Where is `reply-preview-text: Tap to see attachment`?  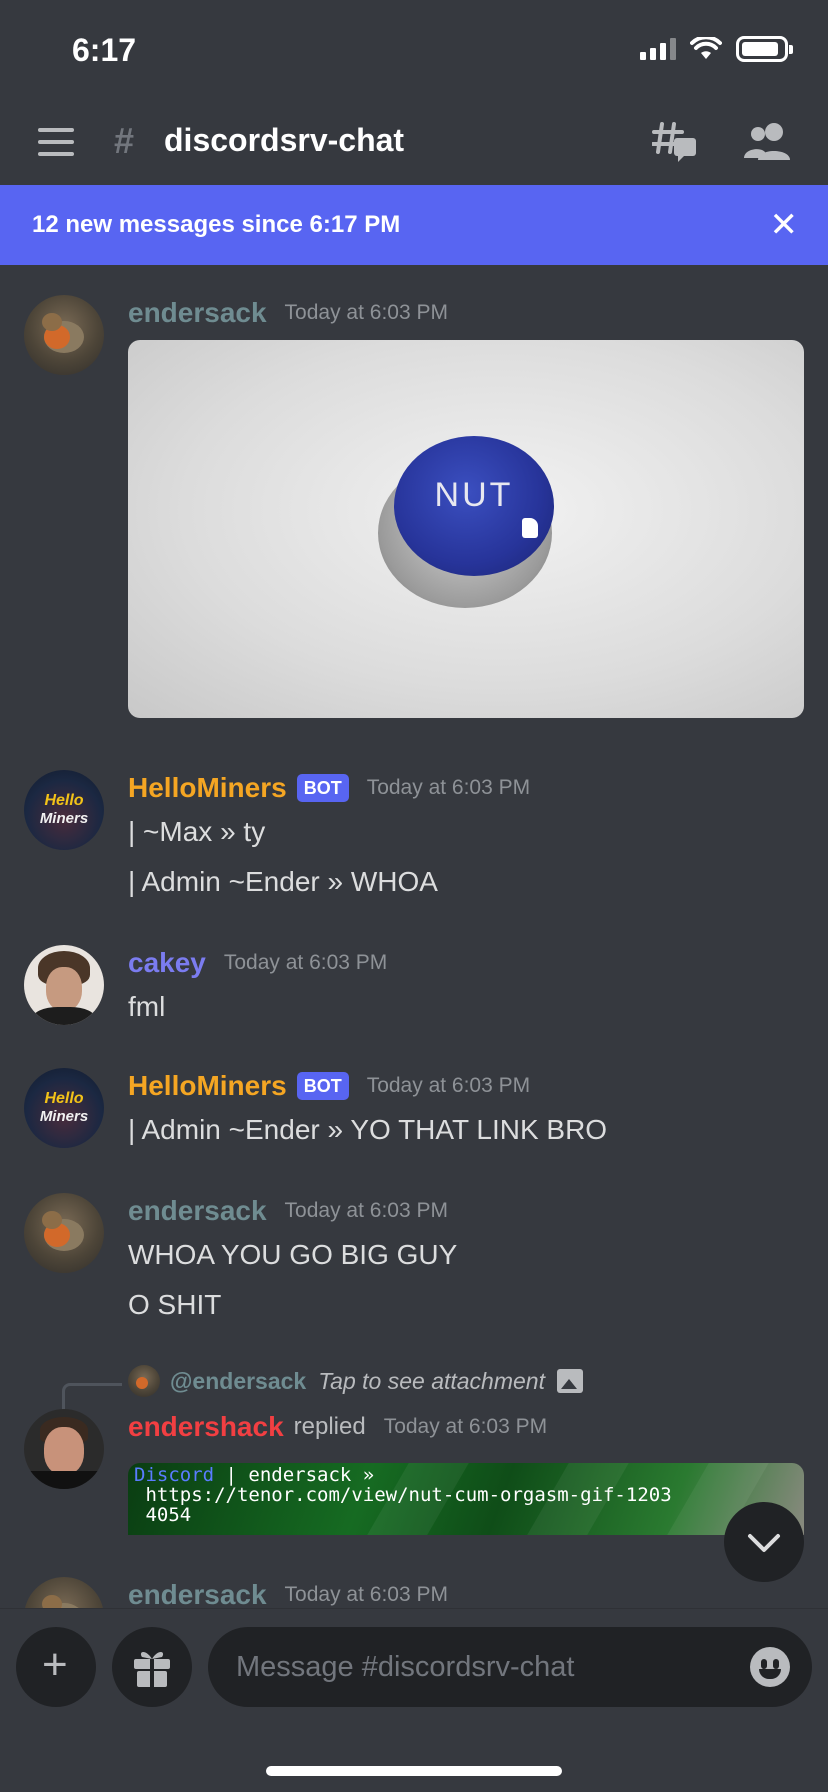 reply-preview-text: Tap to see attachment is located at coordinates (431, 1381).